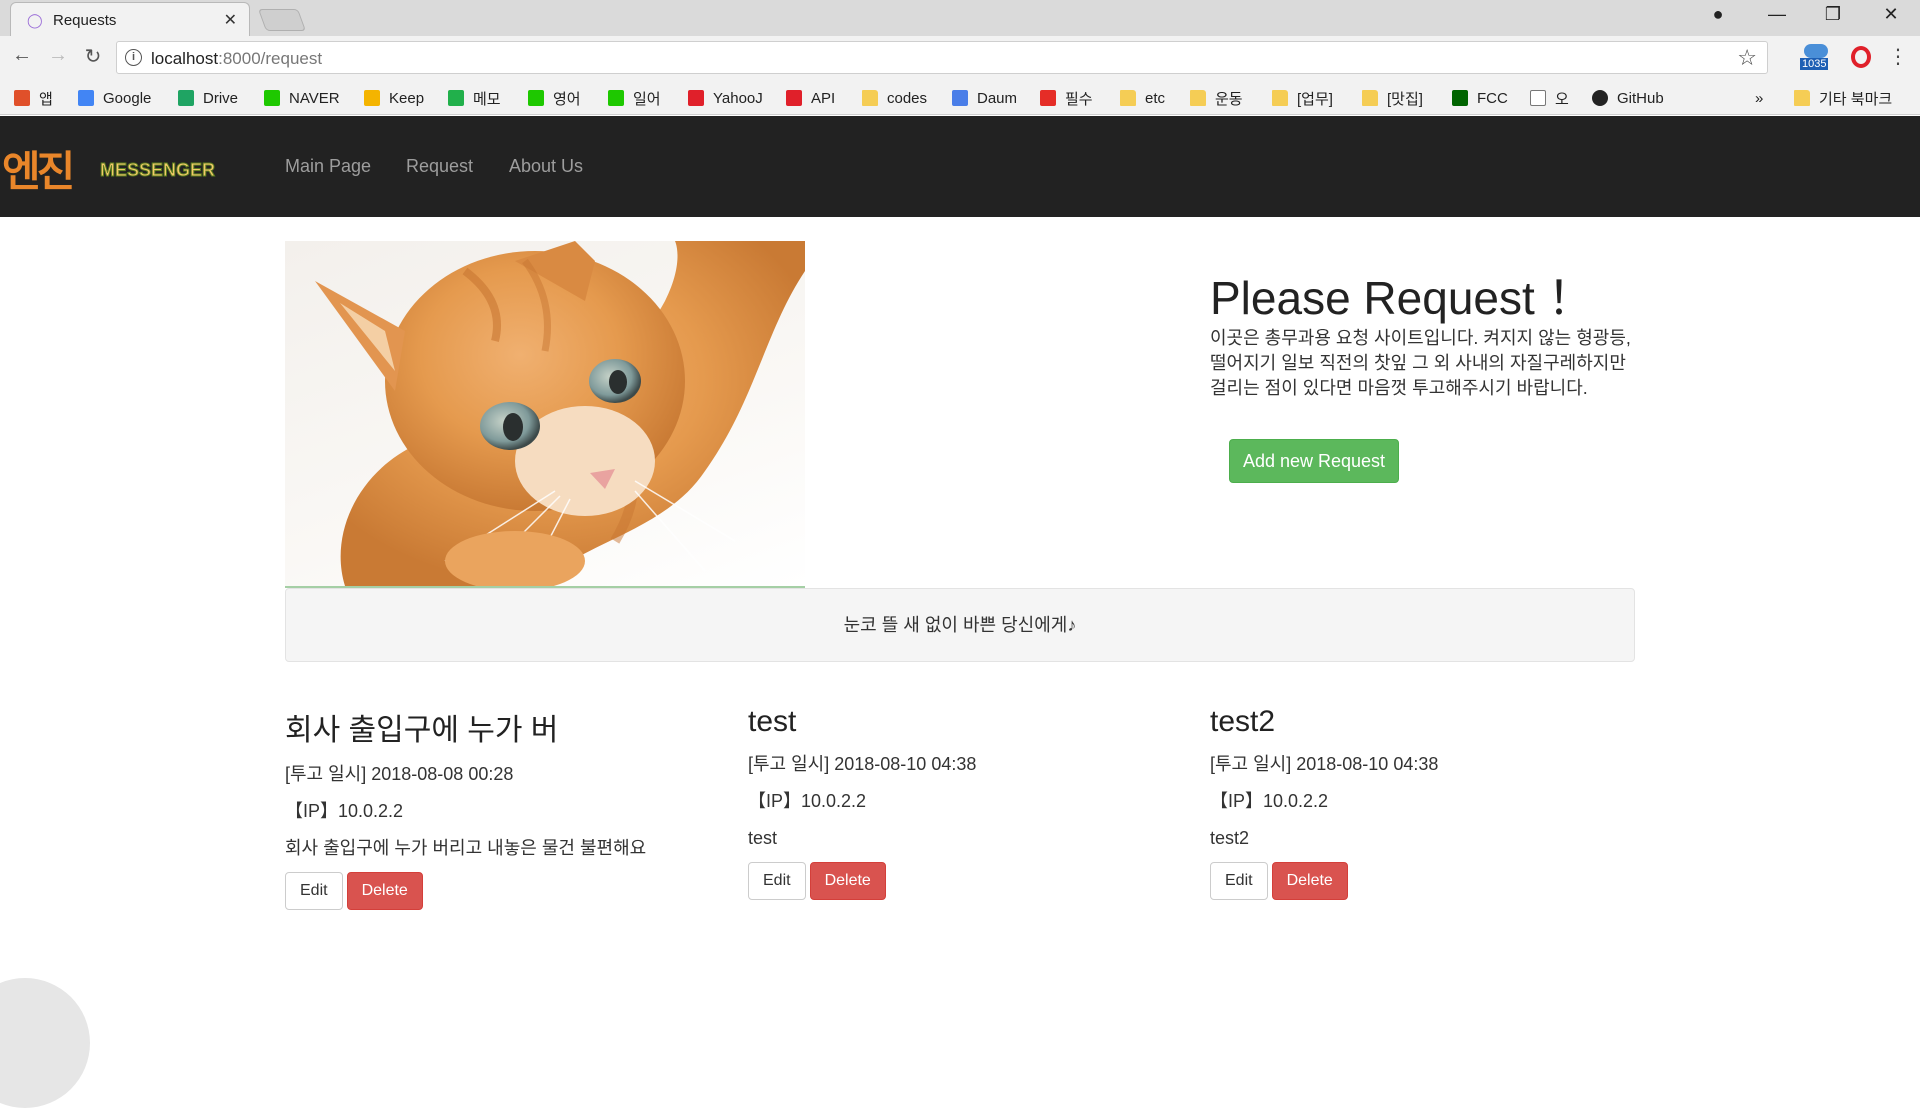 Image resolution: width=1920 pixels, height=1108 pixels. What do you see at coordinates (38, 171) in the screenshot?
I see `brand-mark: 엔진` at bounding box center [38, 171].